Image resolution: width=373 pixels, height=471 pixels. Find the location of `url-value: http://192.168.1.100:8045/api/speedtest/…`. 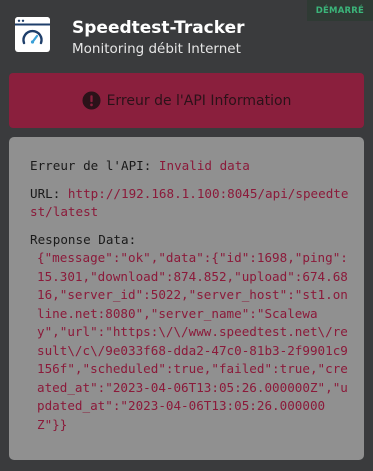

url-value: http://192.168.1.100:8045/api/speedtest/… is located at coordinates (189, 202).